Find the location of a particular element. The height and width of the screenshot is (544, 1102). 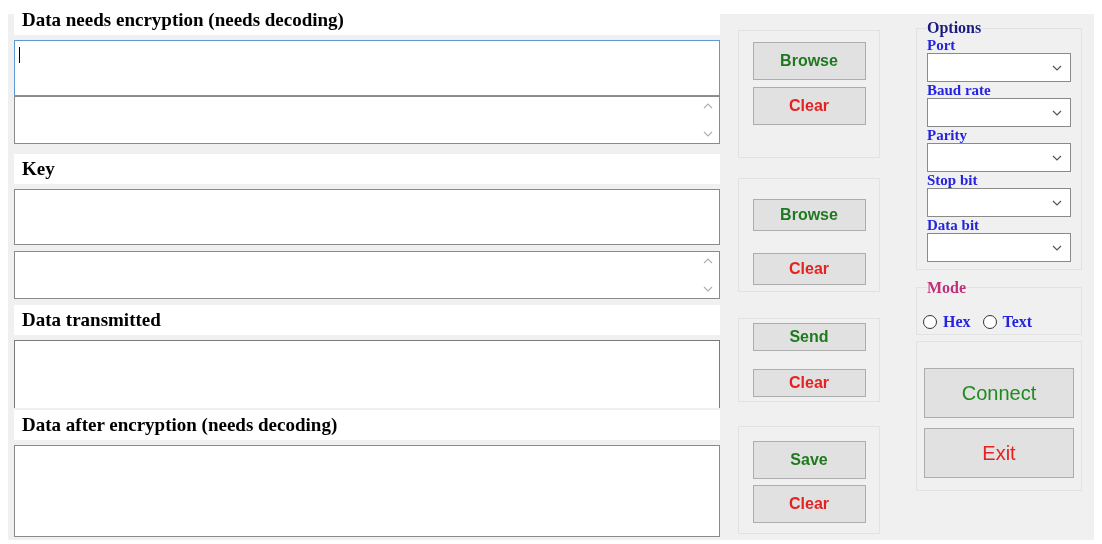

option-label: Parity is located at coordinates (947, 135).